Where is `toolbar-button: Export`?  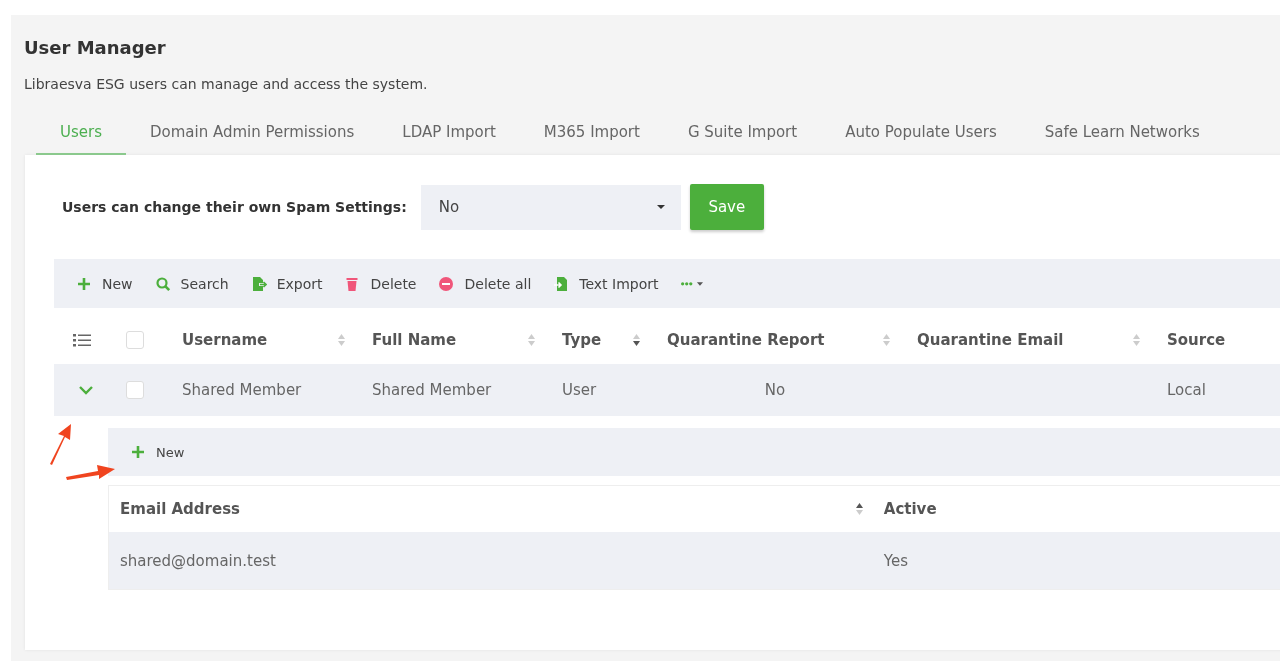 toolbar-button: Export is located at coordinates (286, 283).